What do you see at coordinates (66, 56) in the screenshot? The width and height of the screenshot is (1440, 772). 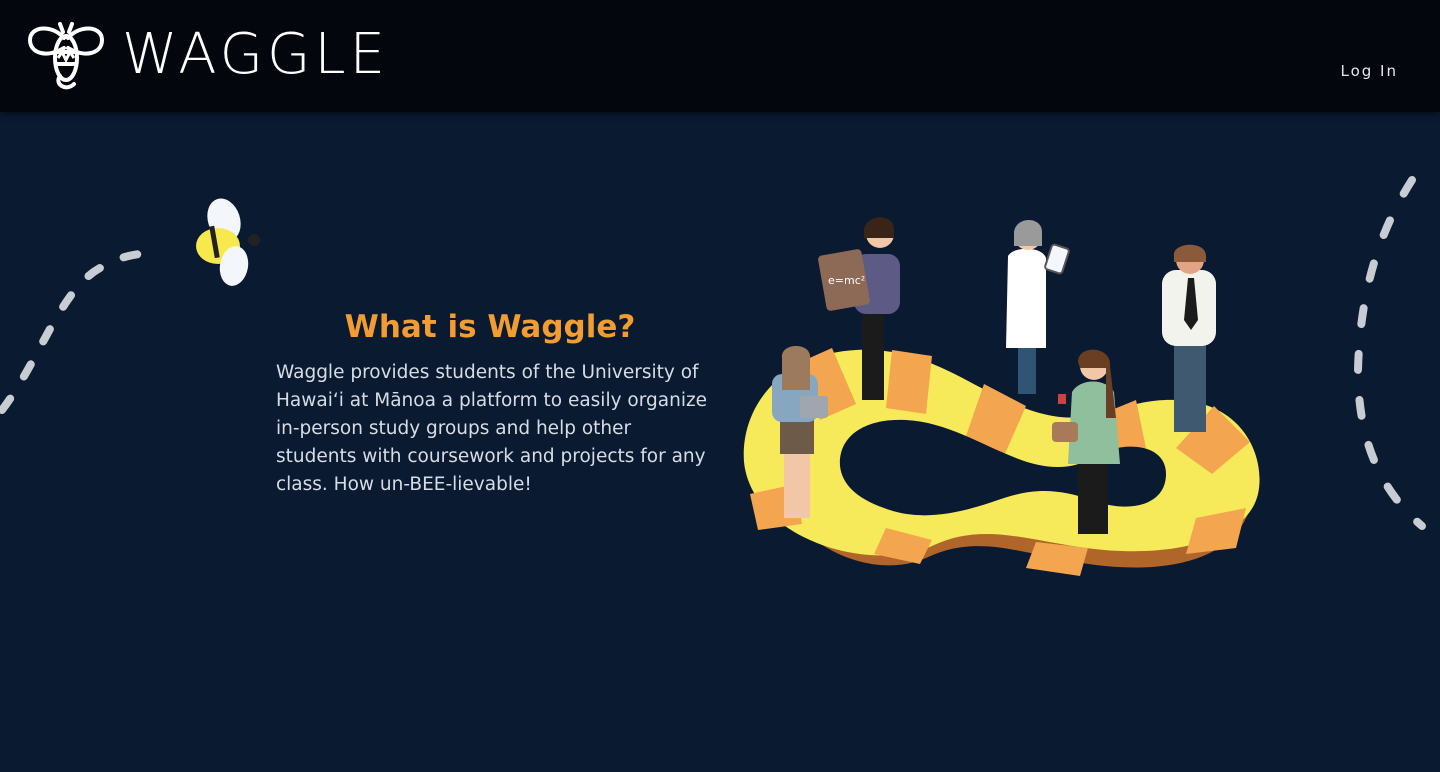 I see `waggle-bee-logo-icon` at bounding box center [66, 56].